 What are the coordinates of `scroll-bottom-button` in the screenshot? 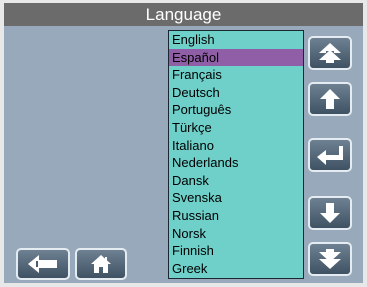 It's located at (330, 259).